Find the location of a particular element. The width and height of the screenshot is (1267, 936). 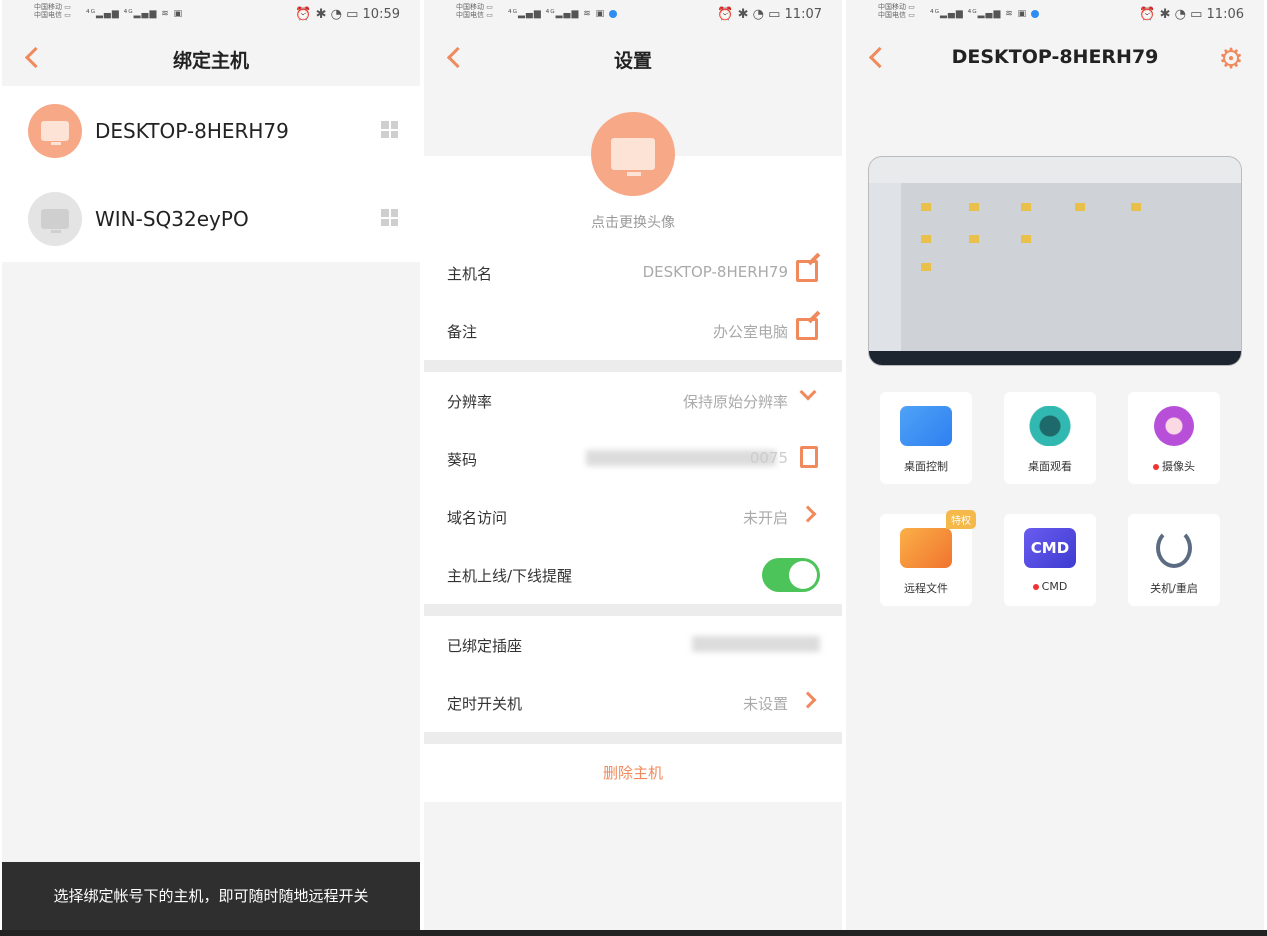

copy-icon is located at coordinates (809, 457).